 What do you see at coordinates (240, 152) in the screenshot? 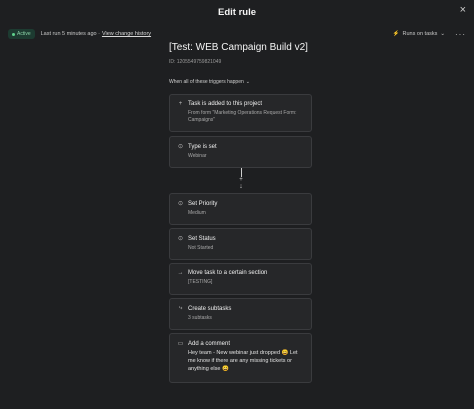
I see `trigger-card-type-set: ⊙ Type is set Webinar` at bounding box center [240, 152].